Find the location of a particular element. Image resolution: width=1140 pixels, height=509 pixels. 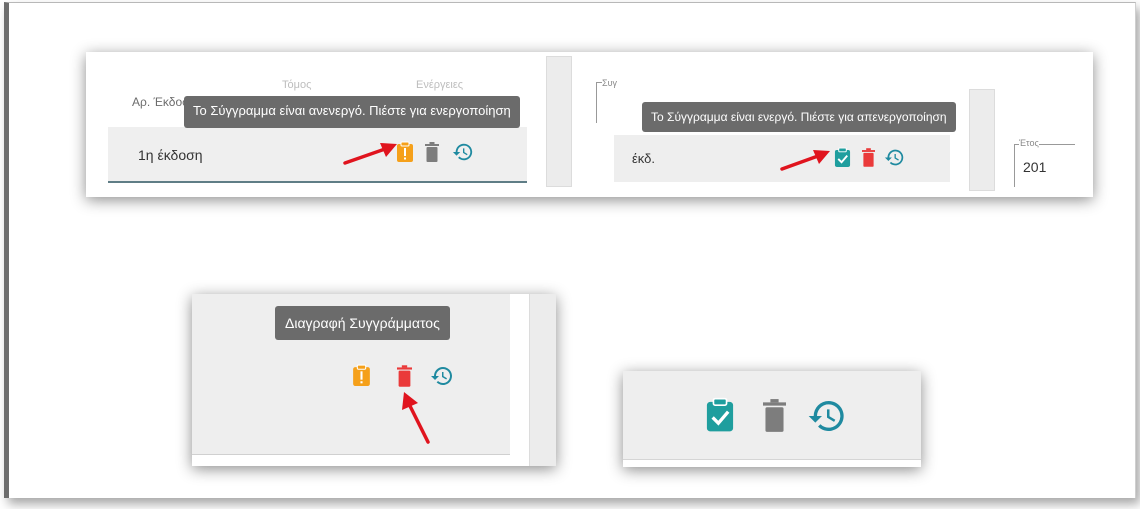

column-header-actions: Ενέργειες is located at coordinates (440, 85).